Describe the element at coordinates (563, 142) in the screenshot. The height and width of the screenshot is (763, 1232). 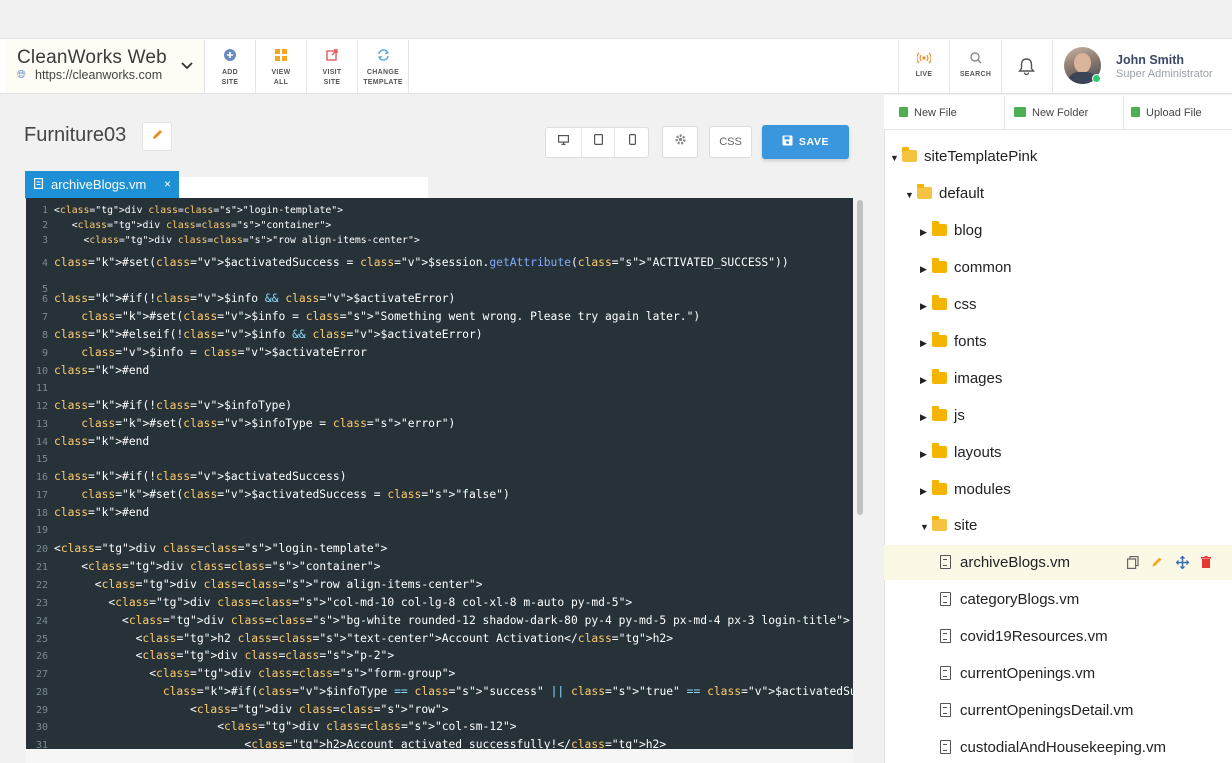
I see `desktop-preview-button` at that location.